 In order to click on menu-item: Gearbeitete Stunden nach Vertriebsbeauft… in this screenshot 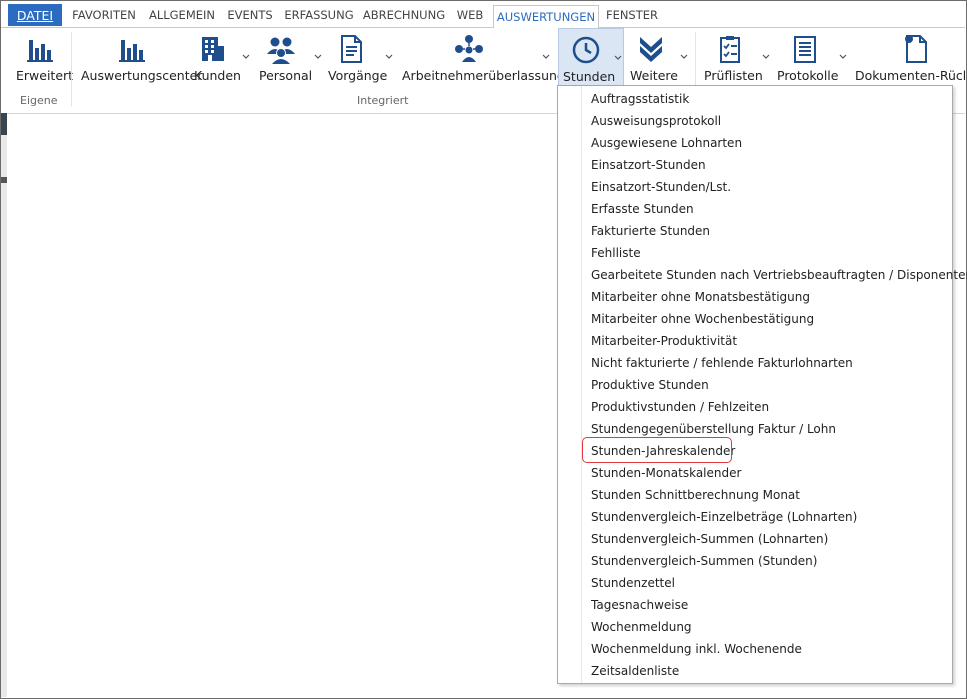, I will do `click(779, 275)`.